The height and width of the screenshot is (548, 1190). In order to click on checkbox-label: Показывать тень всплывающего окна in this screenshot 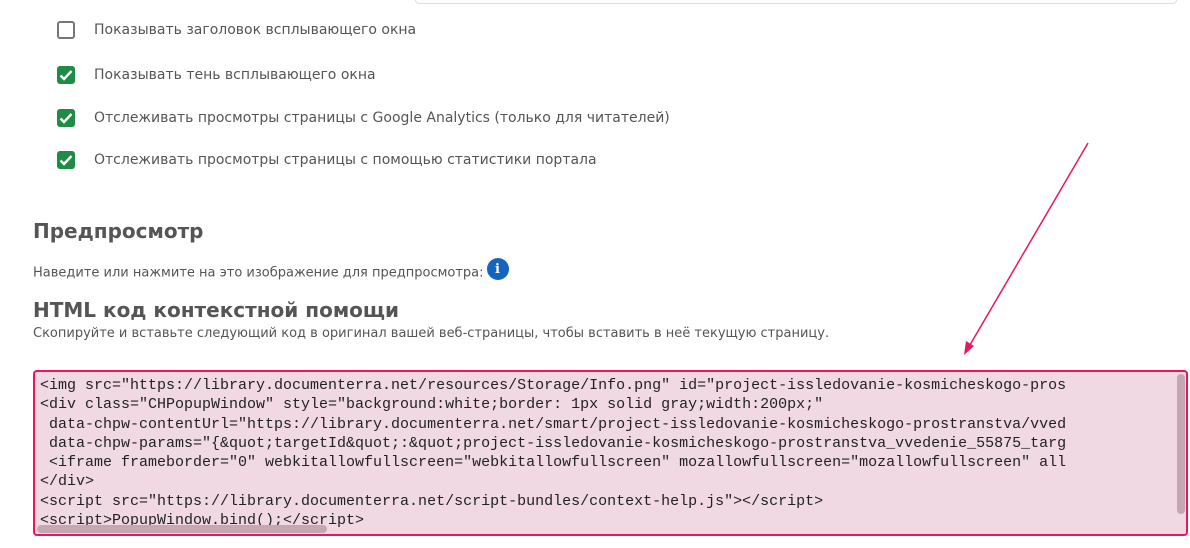, I will do `click(235, 75)`.